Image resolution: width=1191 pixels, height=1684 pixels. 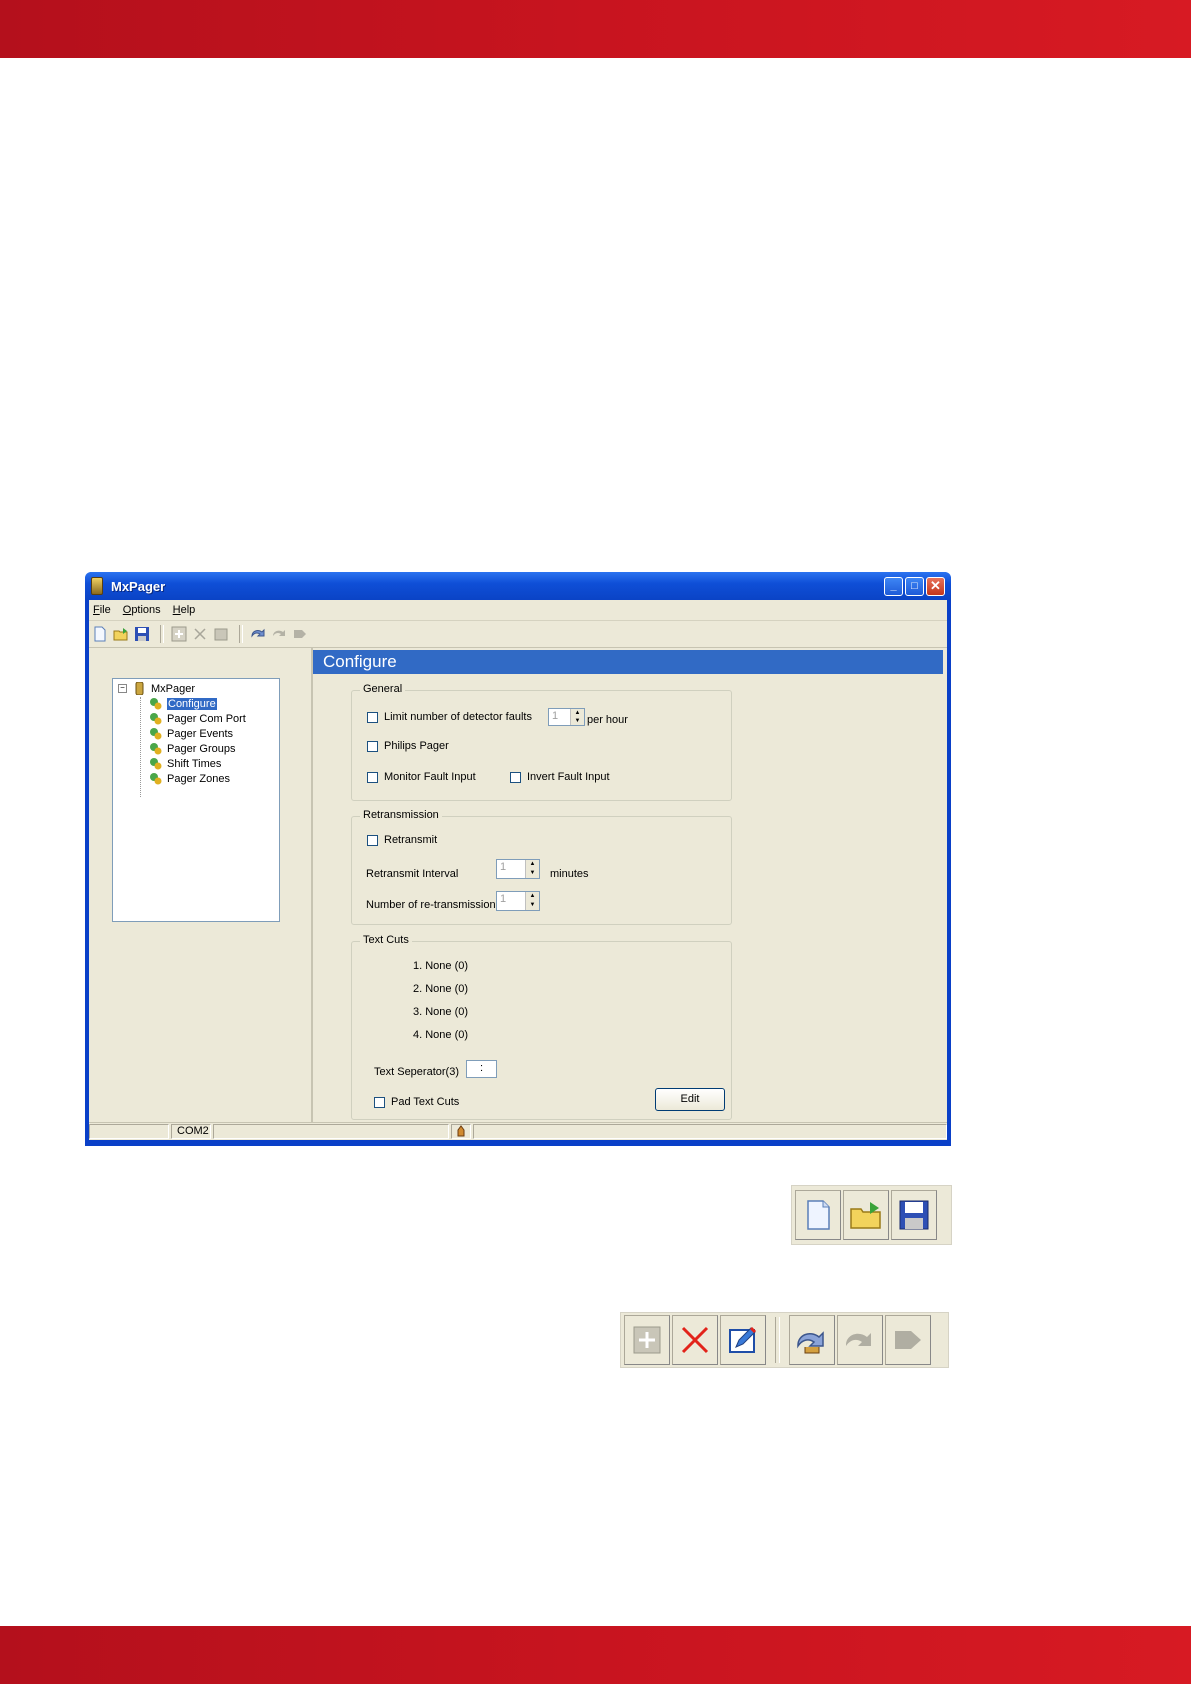 What do you see at coordinates (461, 1131) in the screenshot?
I see `status-indicator` at bounding box center [461, 1131].